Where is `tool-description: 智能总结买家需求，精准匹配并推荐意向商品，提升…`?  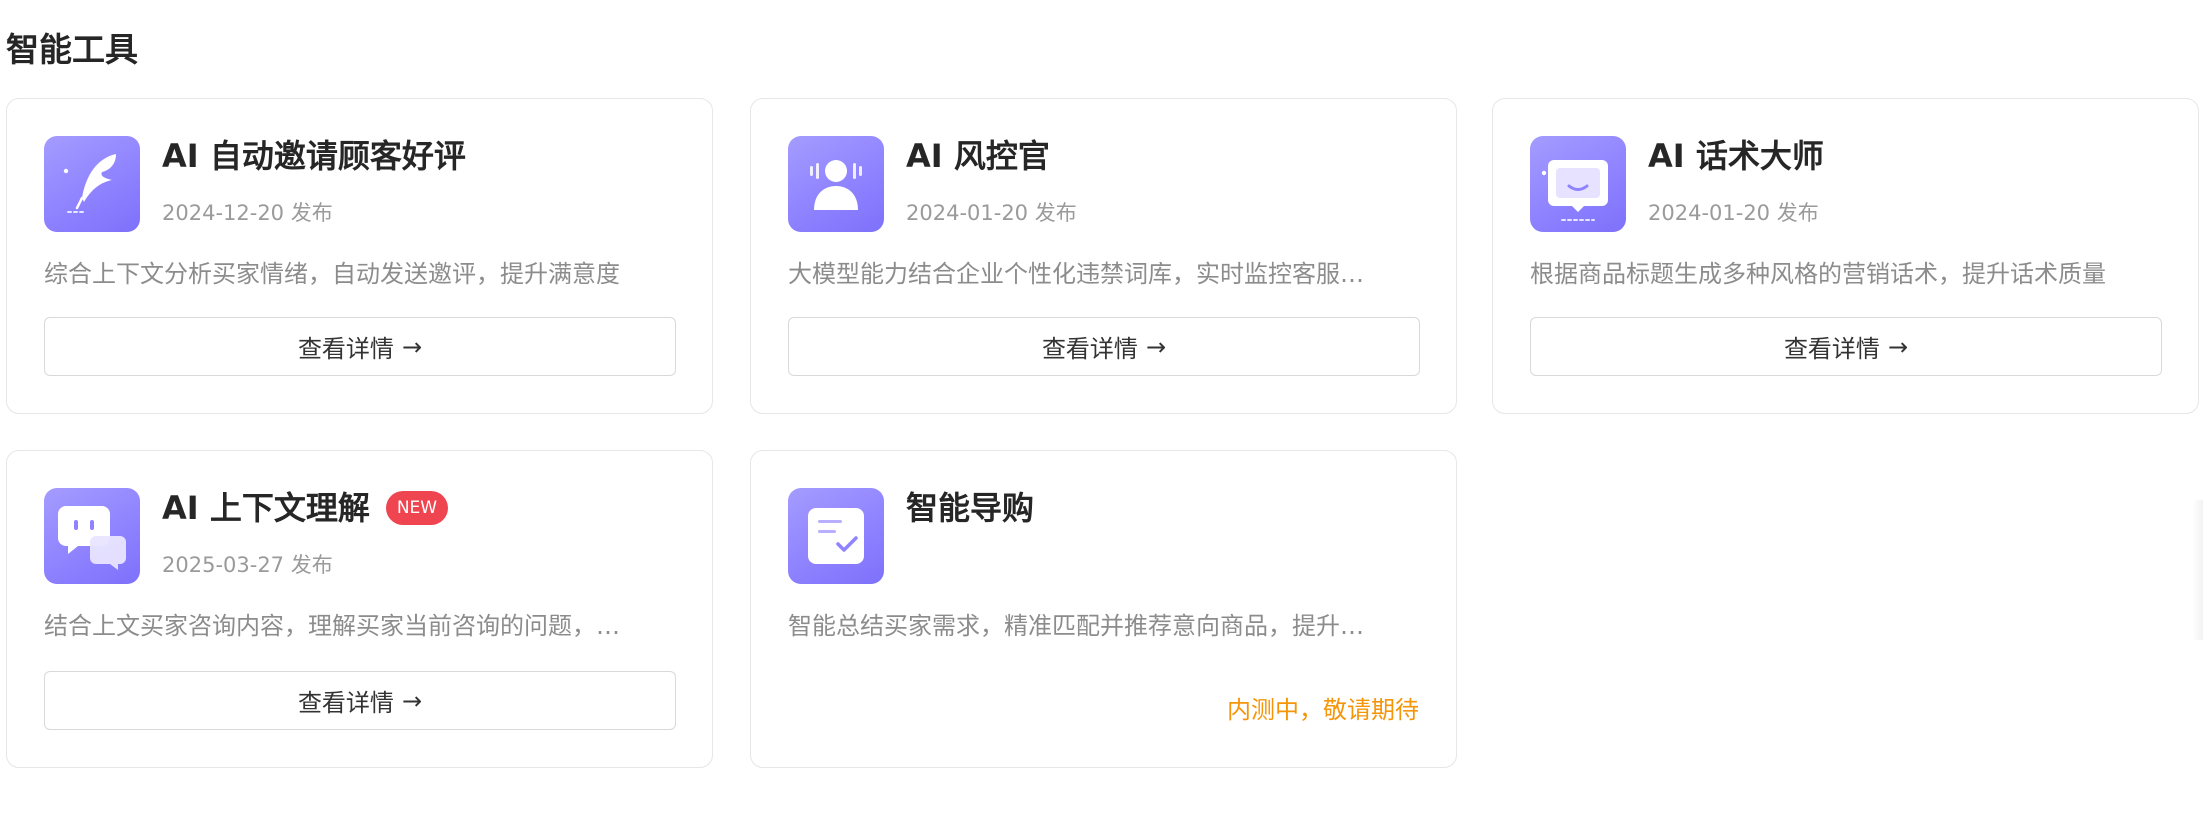 tool-description: 智能总结买家需求，精准匹配并推荐意向商品，提升… is located at coordinates (1076, 626).